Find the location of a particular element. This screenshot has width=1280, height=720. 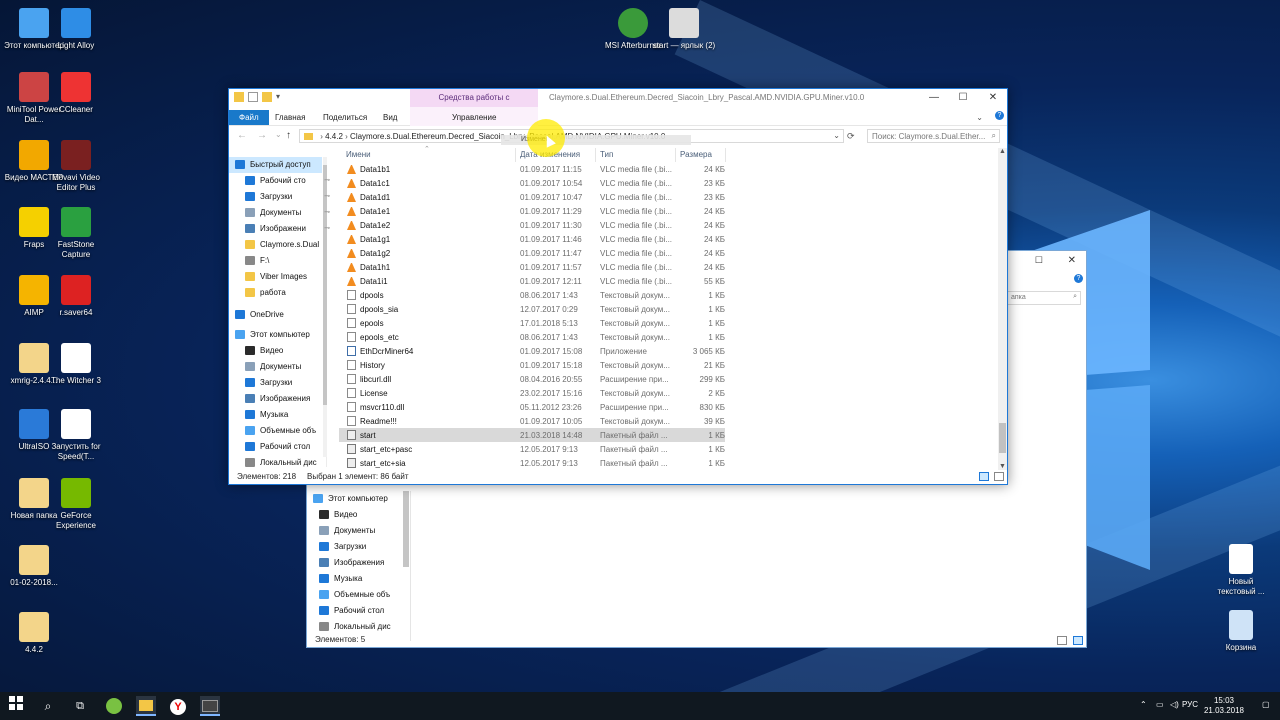

scroll-up-icon: ▲ is located at coordinates (1002, 151).